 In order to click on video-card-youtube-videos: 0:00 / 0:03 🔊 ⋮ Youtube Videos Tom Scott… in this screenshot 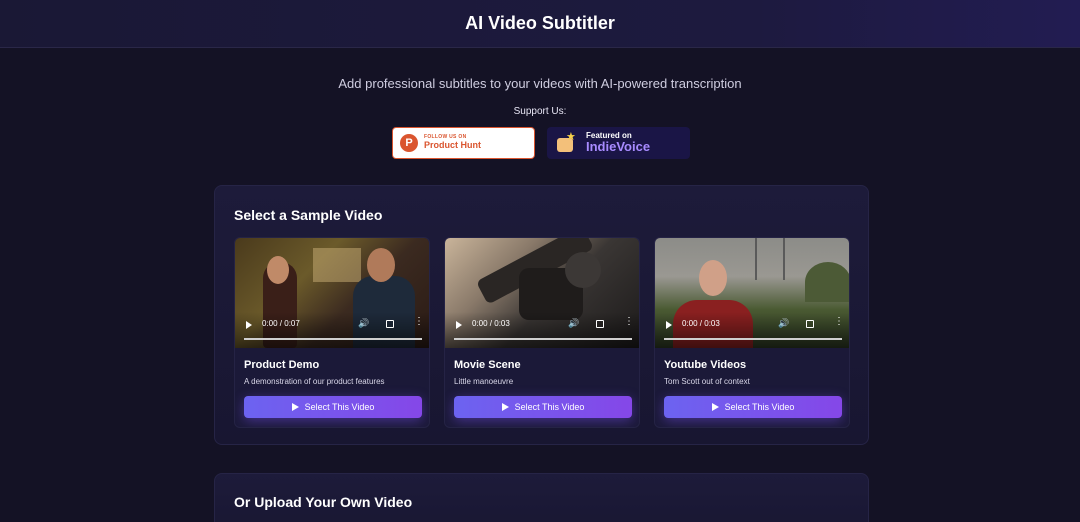, I will do `click(752, 332)`.